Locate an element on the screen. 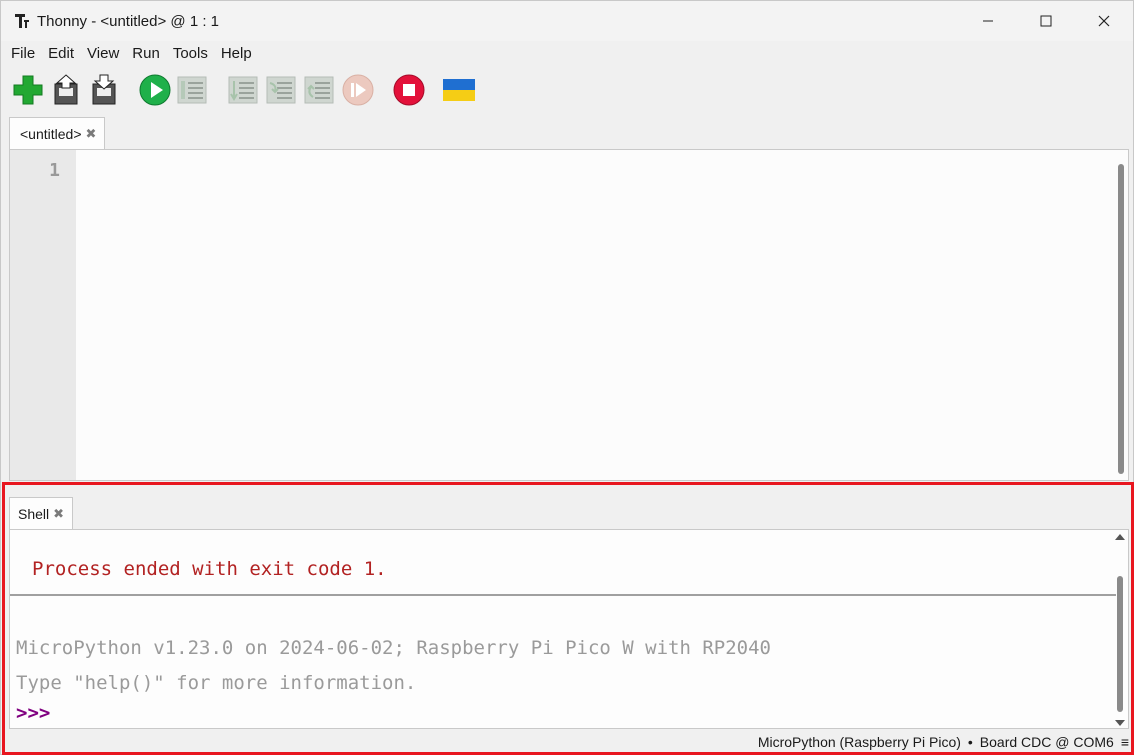 This screenshot has height=755, width=1134. shell-scrollbar is located at coordinates (1120, 630).